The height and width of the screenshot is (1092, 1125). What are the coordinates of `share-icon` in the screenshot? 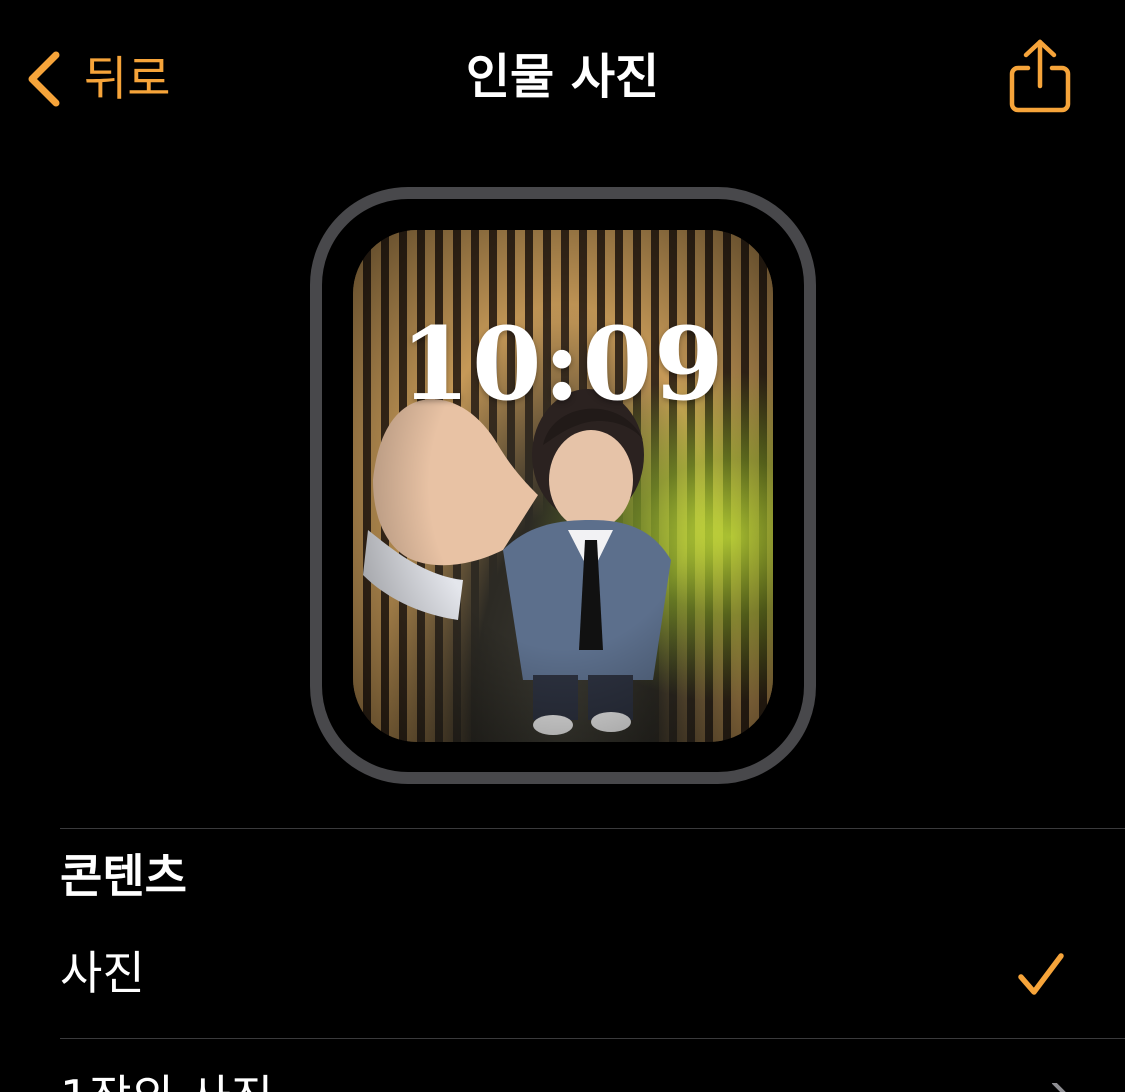 It's located at (1040, 79).